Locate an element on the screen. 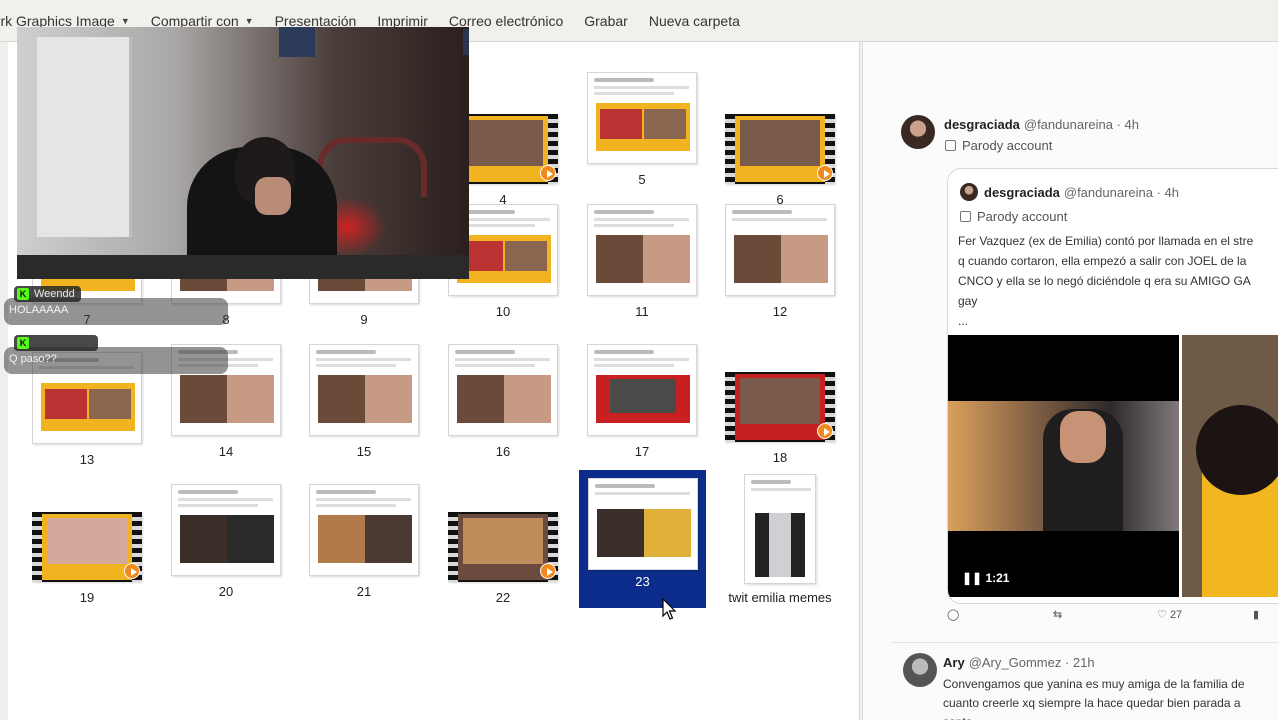 The height and width of the screenshot is (720, 1278). views-icon: ▮ is located at coordinates (1256, 614).